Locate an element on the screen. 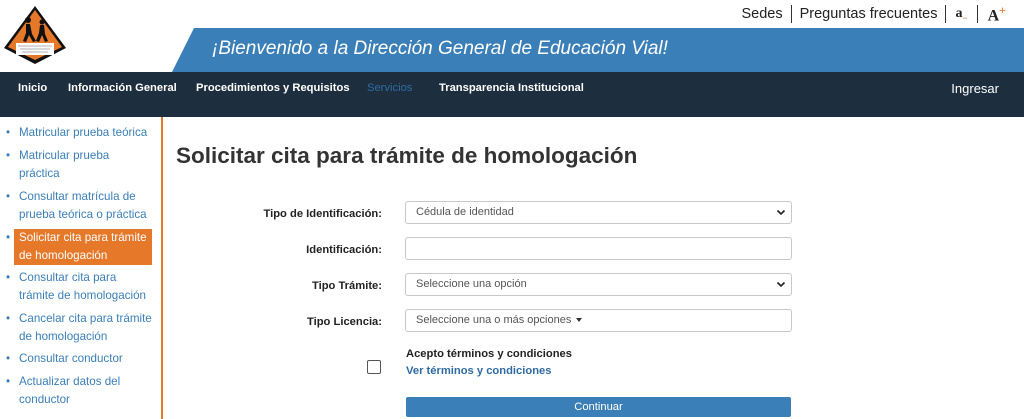  terms-link: Ver términos y condiciones is located at coordinates (479, 371).